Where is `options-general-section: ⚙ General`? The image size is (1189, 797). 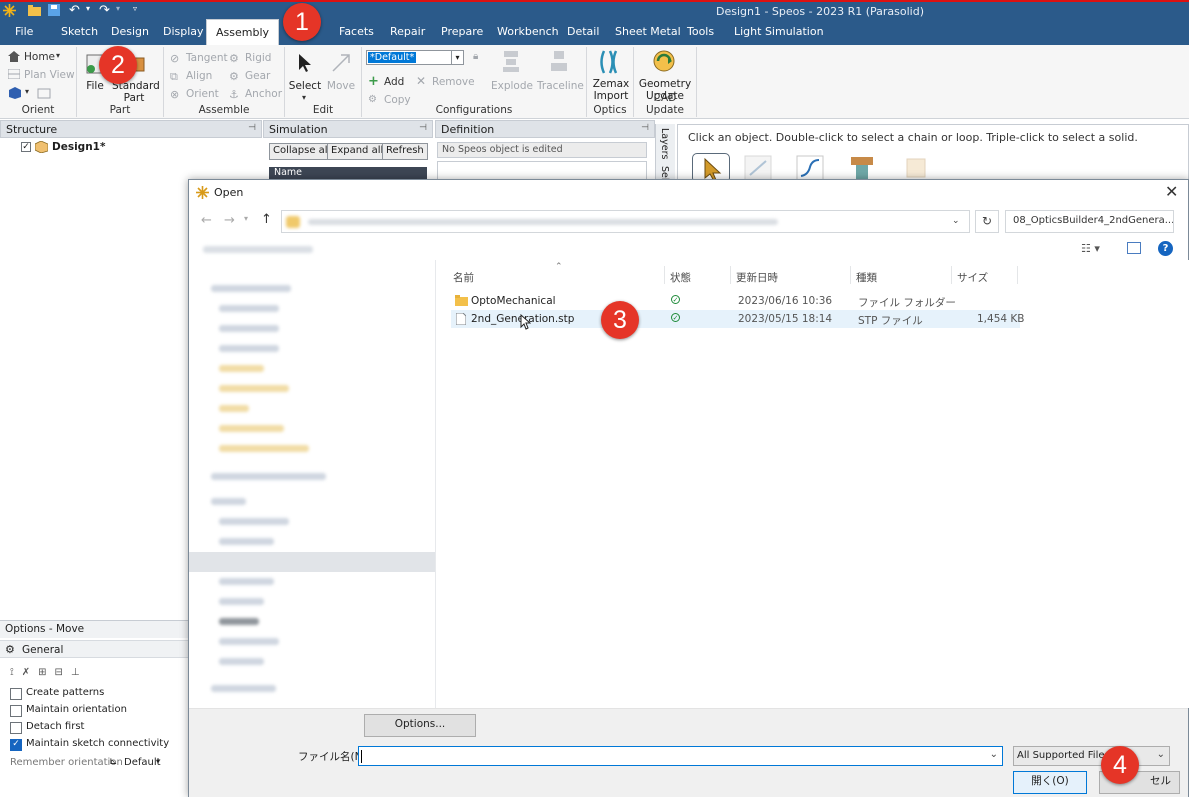 options-general-section: ⚙ General is located at coordinates (94, 649).